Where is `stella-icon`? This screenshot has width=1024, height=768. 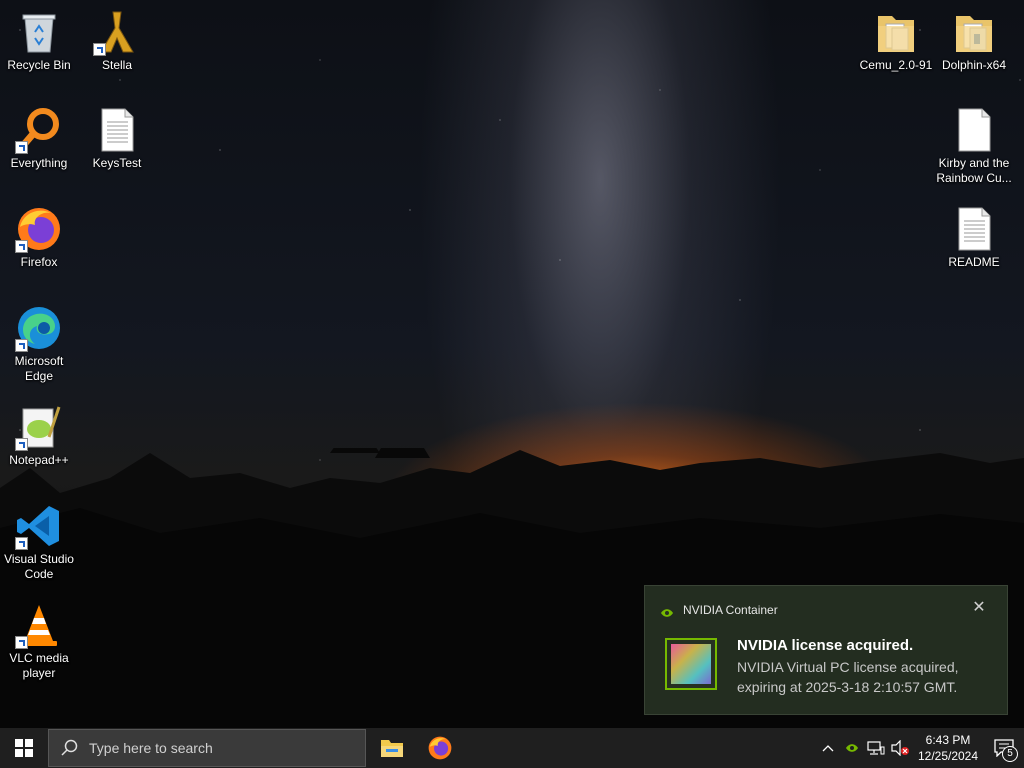 stella-icon is located at coordinates (117, 32).